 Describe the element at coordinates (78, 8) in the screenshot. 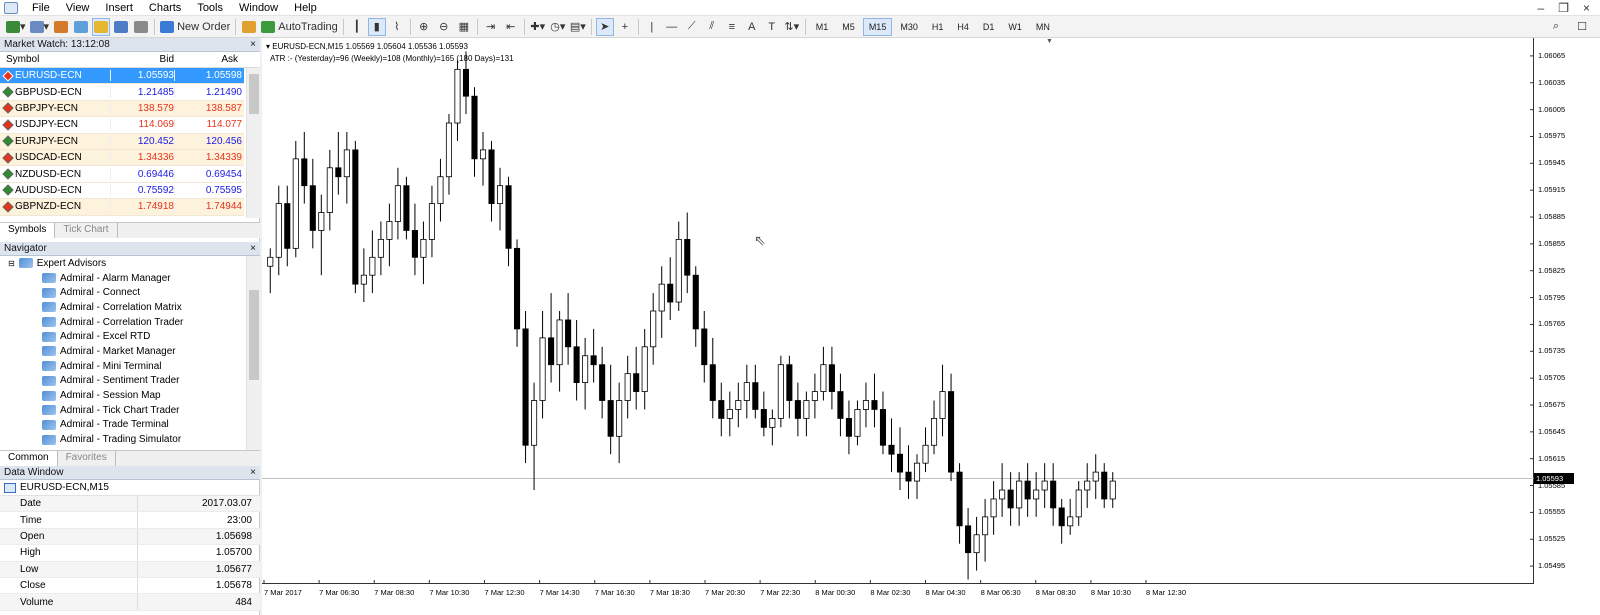

I see `menu-view: View` at that location.